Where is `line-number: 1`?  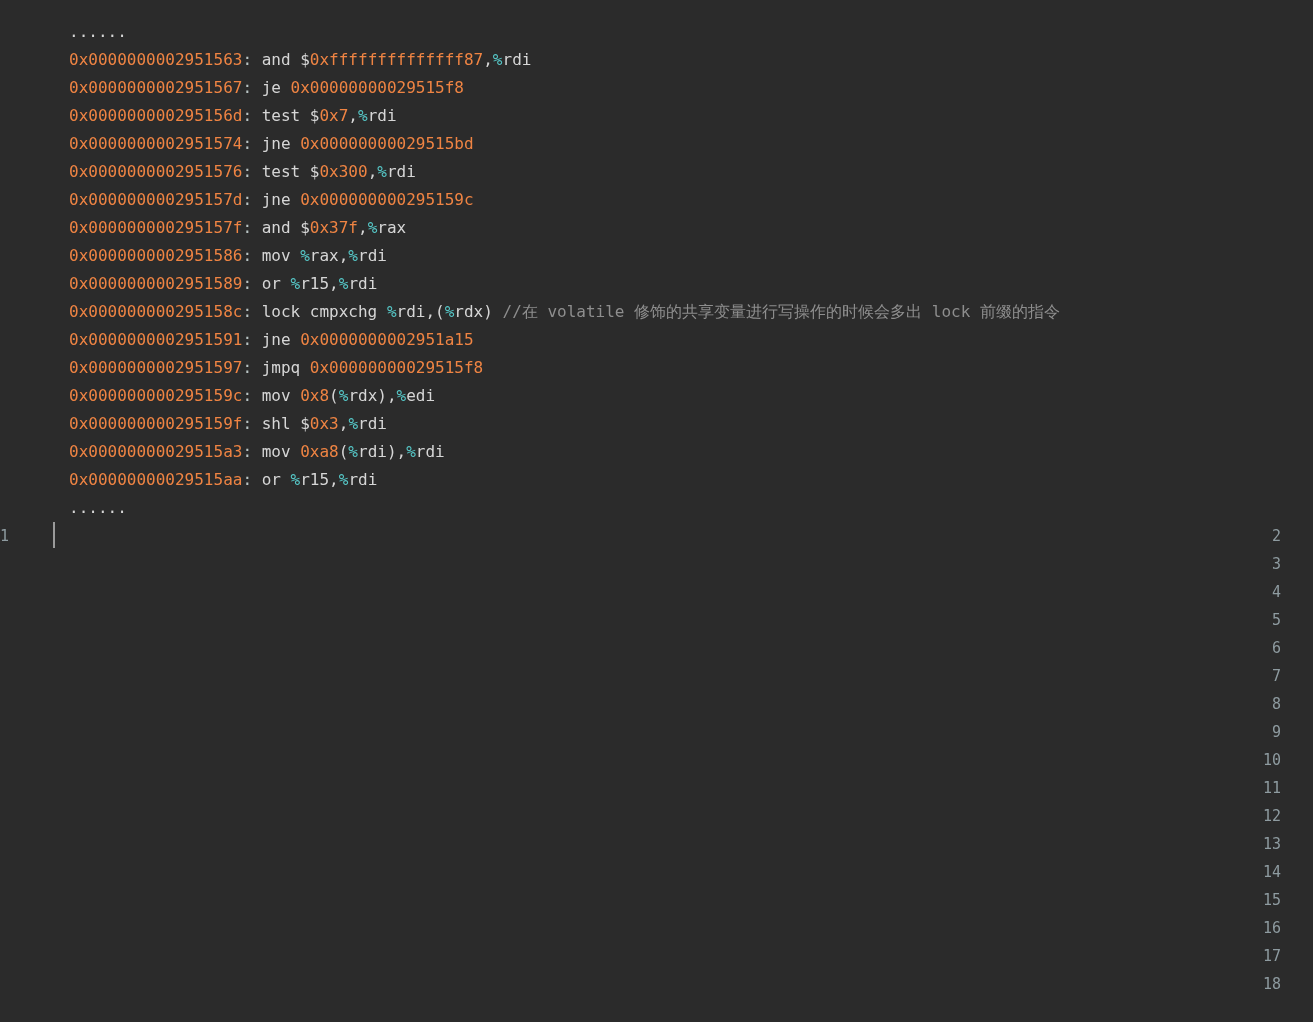 line-number: 1 is located at coordinates (5, 536).